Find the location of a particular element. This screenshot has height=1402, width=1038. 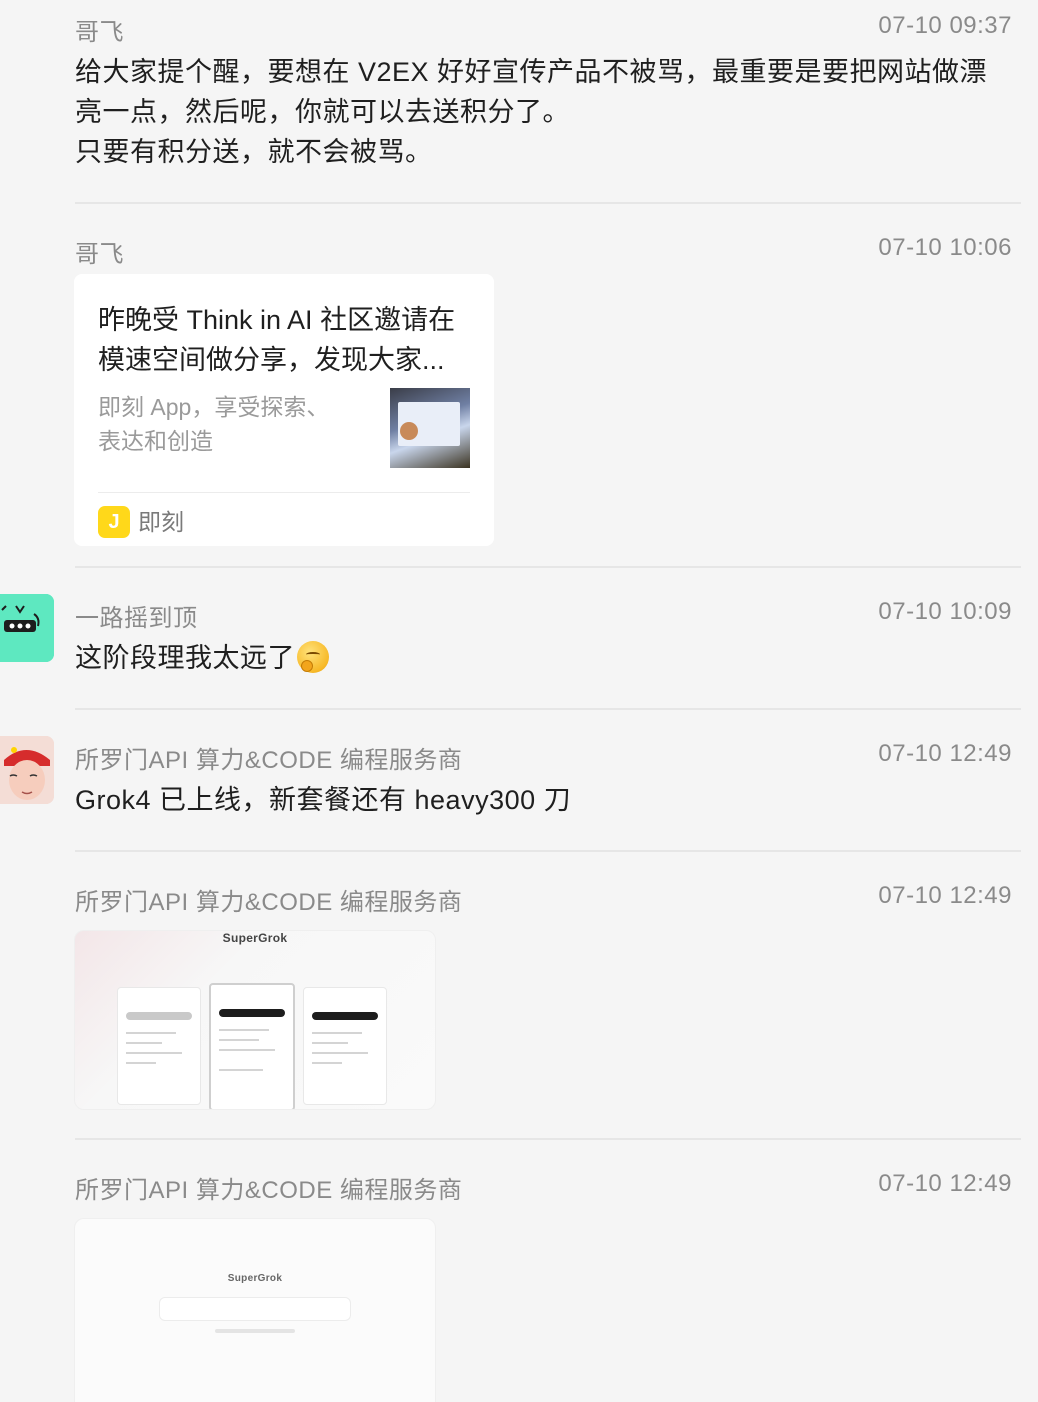

cartoon-face-icon is located at coordinates (27, 628).